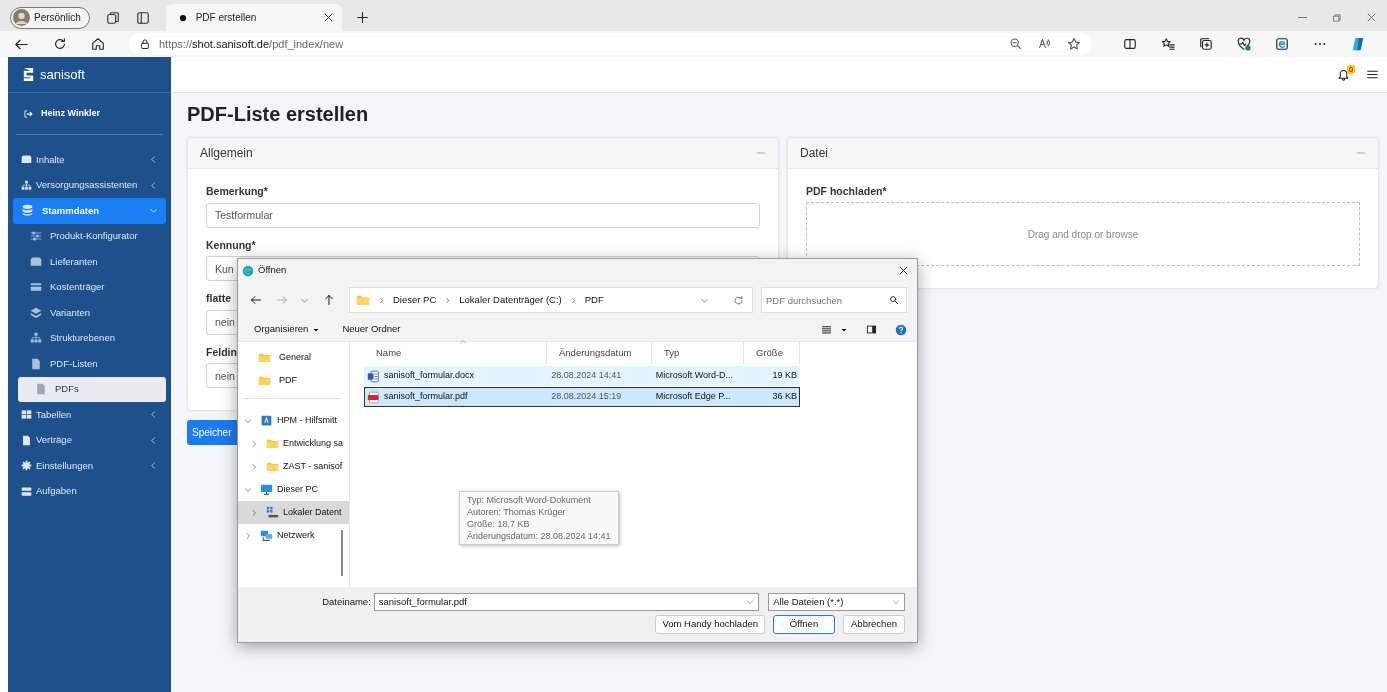 The height and width of the screenshot is (692, 1387). What do you see at coordinates (1372, 74) in the screenshot?
I see `menu-icon` at bounding box center [1372, 74].